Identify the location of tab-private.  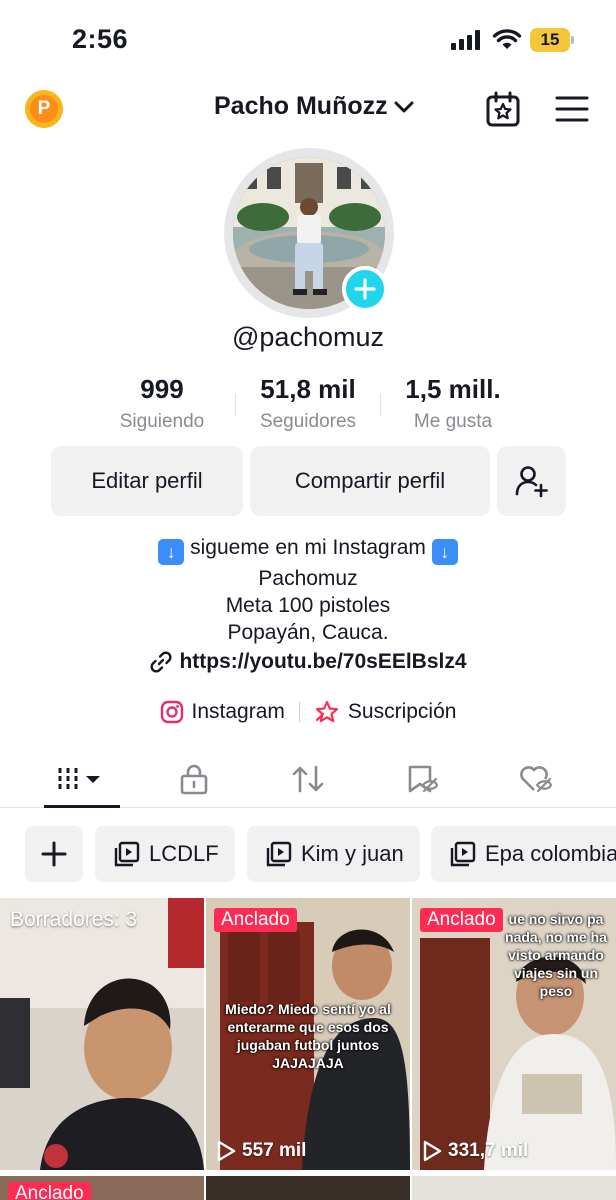
(194, 779).